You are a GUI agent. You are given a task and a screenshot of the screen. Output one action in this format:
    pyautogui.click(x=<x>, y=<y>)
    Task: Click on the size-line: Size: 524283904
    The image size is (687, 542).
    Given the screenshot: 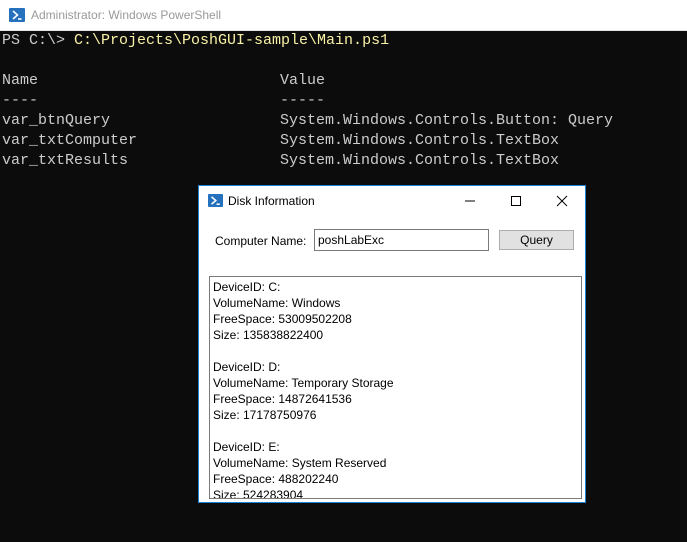 What is the action you would take?
    pyautogui.click(x=258, y=493)
    